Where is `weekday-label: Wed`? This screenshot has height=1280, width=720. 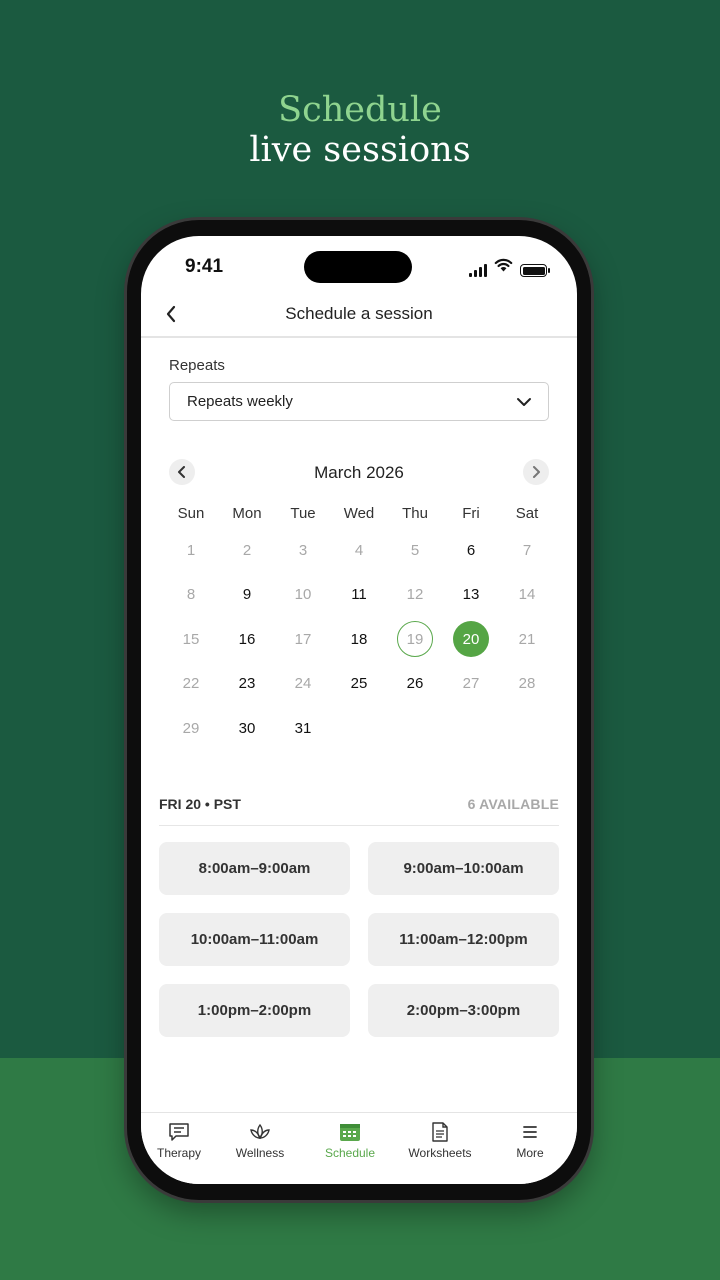 weekday-label: Wed is located at coordinates (359, 513).